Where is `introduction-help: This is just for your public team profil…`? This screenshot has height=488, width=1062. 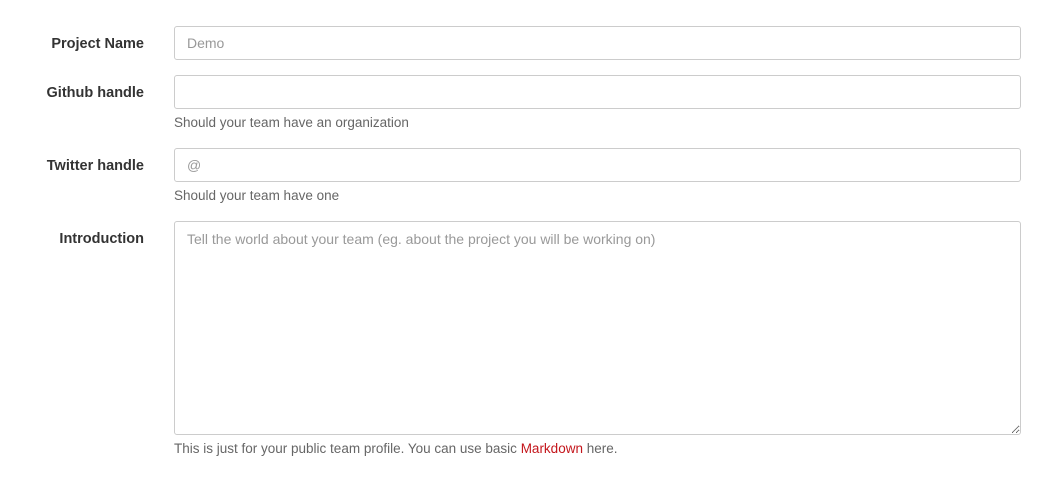 introduction-help: This is just for your public team profil… is located at coordinates (396, 449).